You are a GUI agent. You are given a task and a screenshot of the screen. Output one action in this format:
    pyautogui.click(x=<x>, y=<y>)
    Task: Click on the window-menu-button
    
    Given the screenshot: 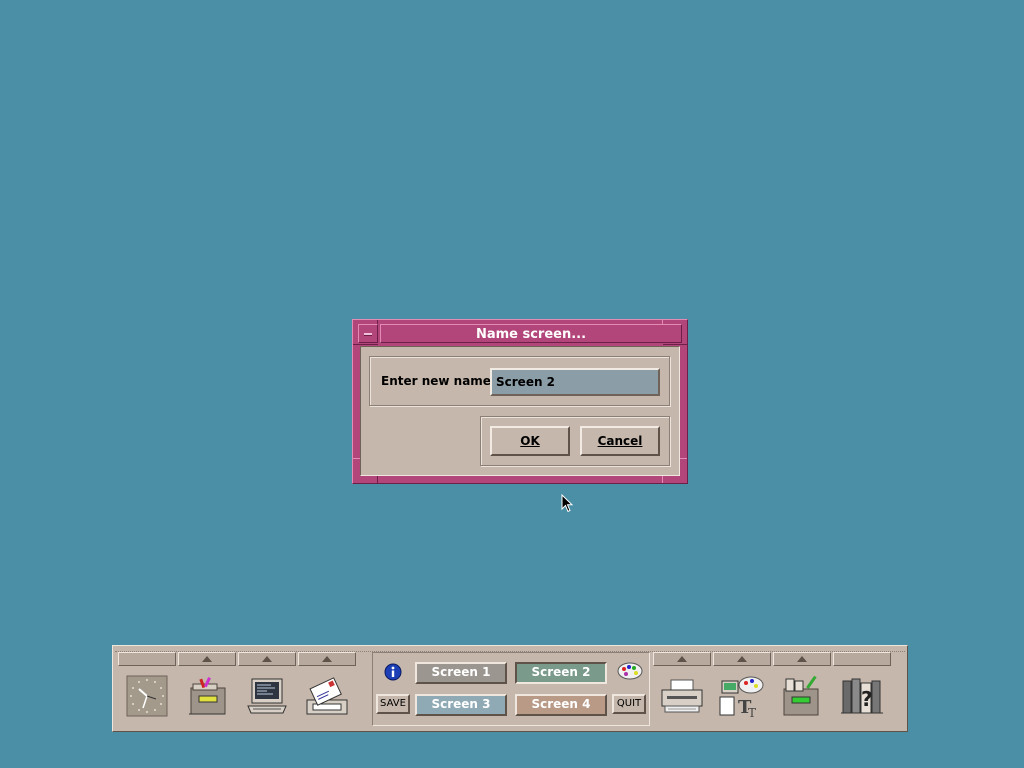 What is the action you would take?
    pyautogui.click(x=368, y=333)
    